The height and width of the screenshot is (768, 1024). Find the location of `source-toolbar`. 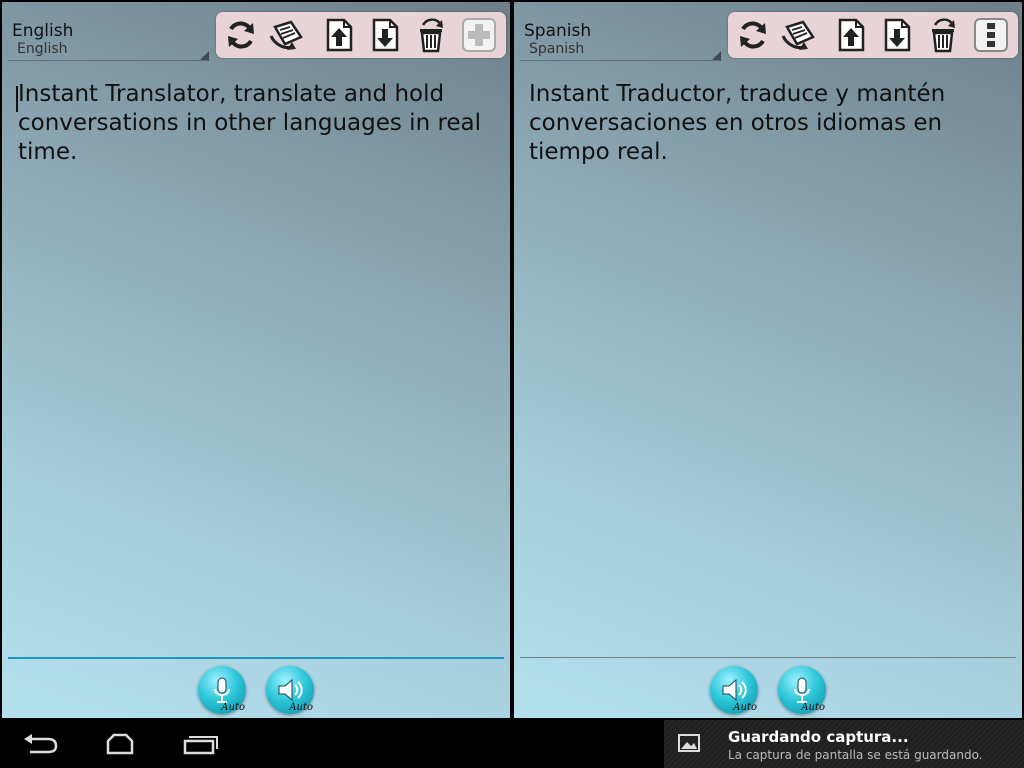

source-toolbar is located at coordinates (361, 35).